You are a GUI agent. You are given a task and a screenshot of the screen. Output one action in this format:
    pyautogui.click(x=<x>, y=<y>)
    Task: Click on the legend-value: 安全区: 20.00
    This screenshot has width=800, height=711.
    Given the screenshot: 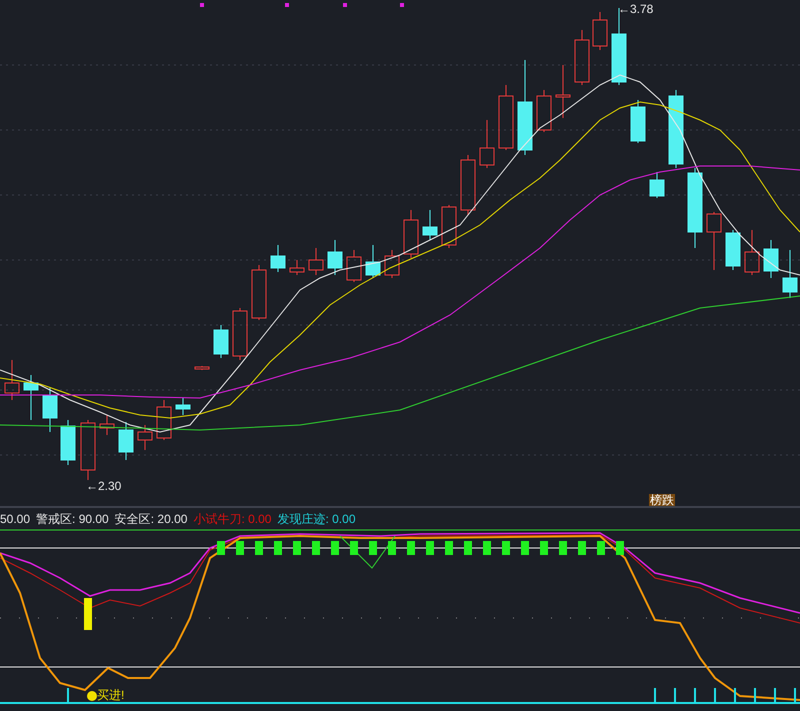 What is the action you would take?
    pyautogui.click(x=151, y=519)
    